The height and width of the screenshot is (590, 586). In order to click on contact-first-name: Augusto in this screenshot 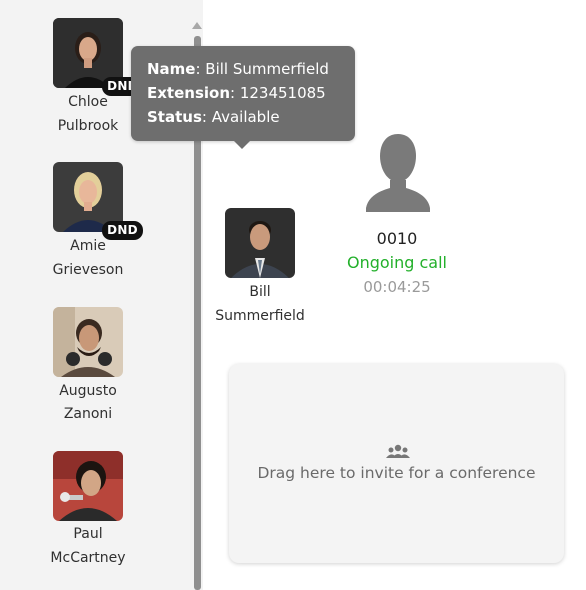, I will do `click(88, 391)`.